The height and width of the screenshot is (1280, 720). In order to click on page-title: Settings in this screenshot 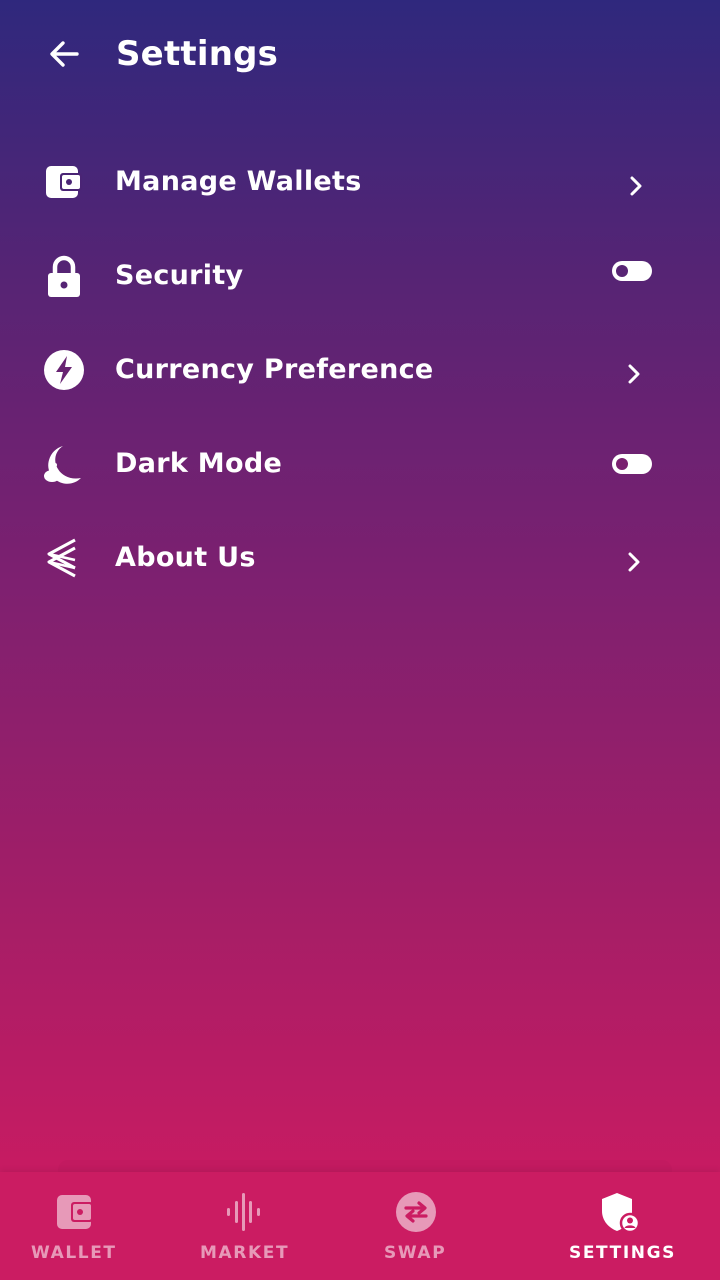, I will do `click(197, 54)`.